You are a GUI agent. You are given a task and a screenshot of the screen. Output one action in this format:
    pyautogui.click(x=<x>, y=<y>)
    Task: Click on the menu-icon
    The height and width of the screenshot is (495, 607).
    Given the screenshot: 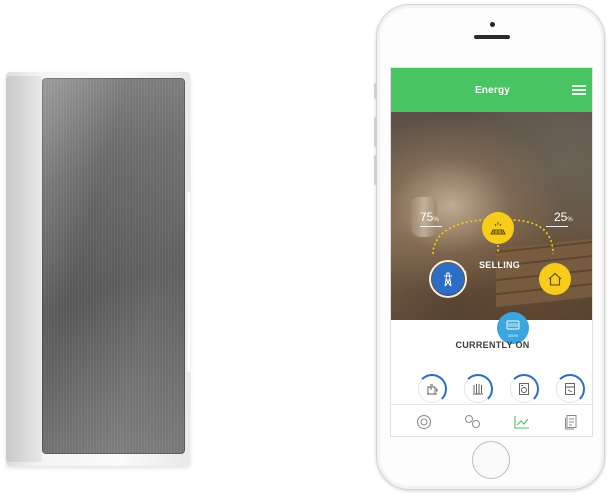 What is the action you would take?
    pyautogui.click(x=579, y=90)
    